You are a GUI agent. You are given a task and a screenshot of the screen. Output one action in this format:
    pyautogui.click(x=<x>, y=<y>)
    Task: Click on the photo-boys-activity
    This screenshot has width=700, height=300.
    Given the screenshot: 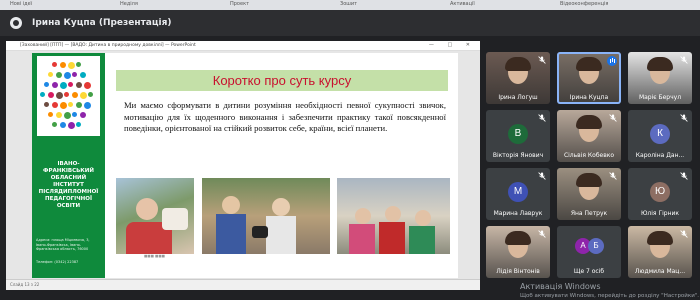 What is the action you would take?
    pyautogui.click(x=266, y=216)
    